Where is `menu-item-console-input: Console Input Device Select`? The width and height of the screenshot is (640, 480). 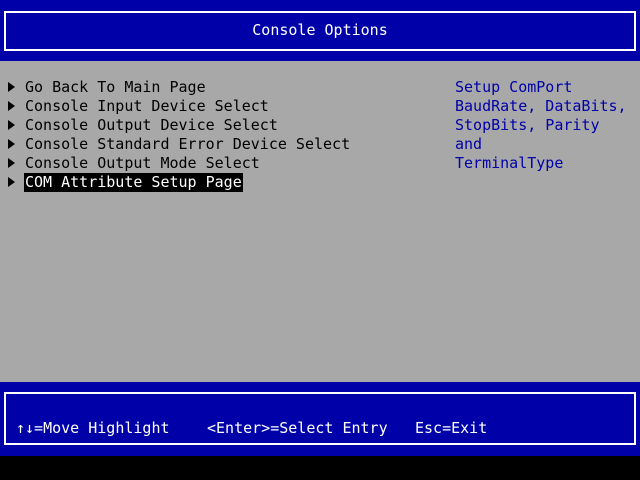 menu-item-console-input: Console Input Device Select is located at coordinates (139, 106).